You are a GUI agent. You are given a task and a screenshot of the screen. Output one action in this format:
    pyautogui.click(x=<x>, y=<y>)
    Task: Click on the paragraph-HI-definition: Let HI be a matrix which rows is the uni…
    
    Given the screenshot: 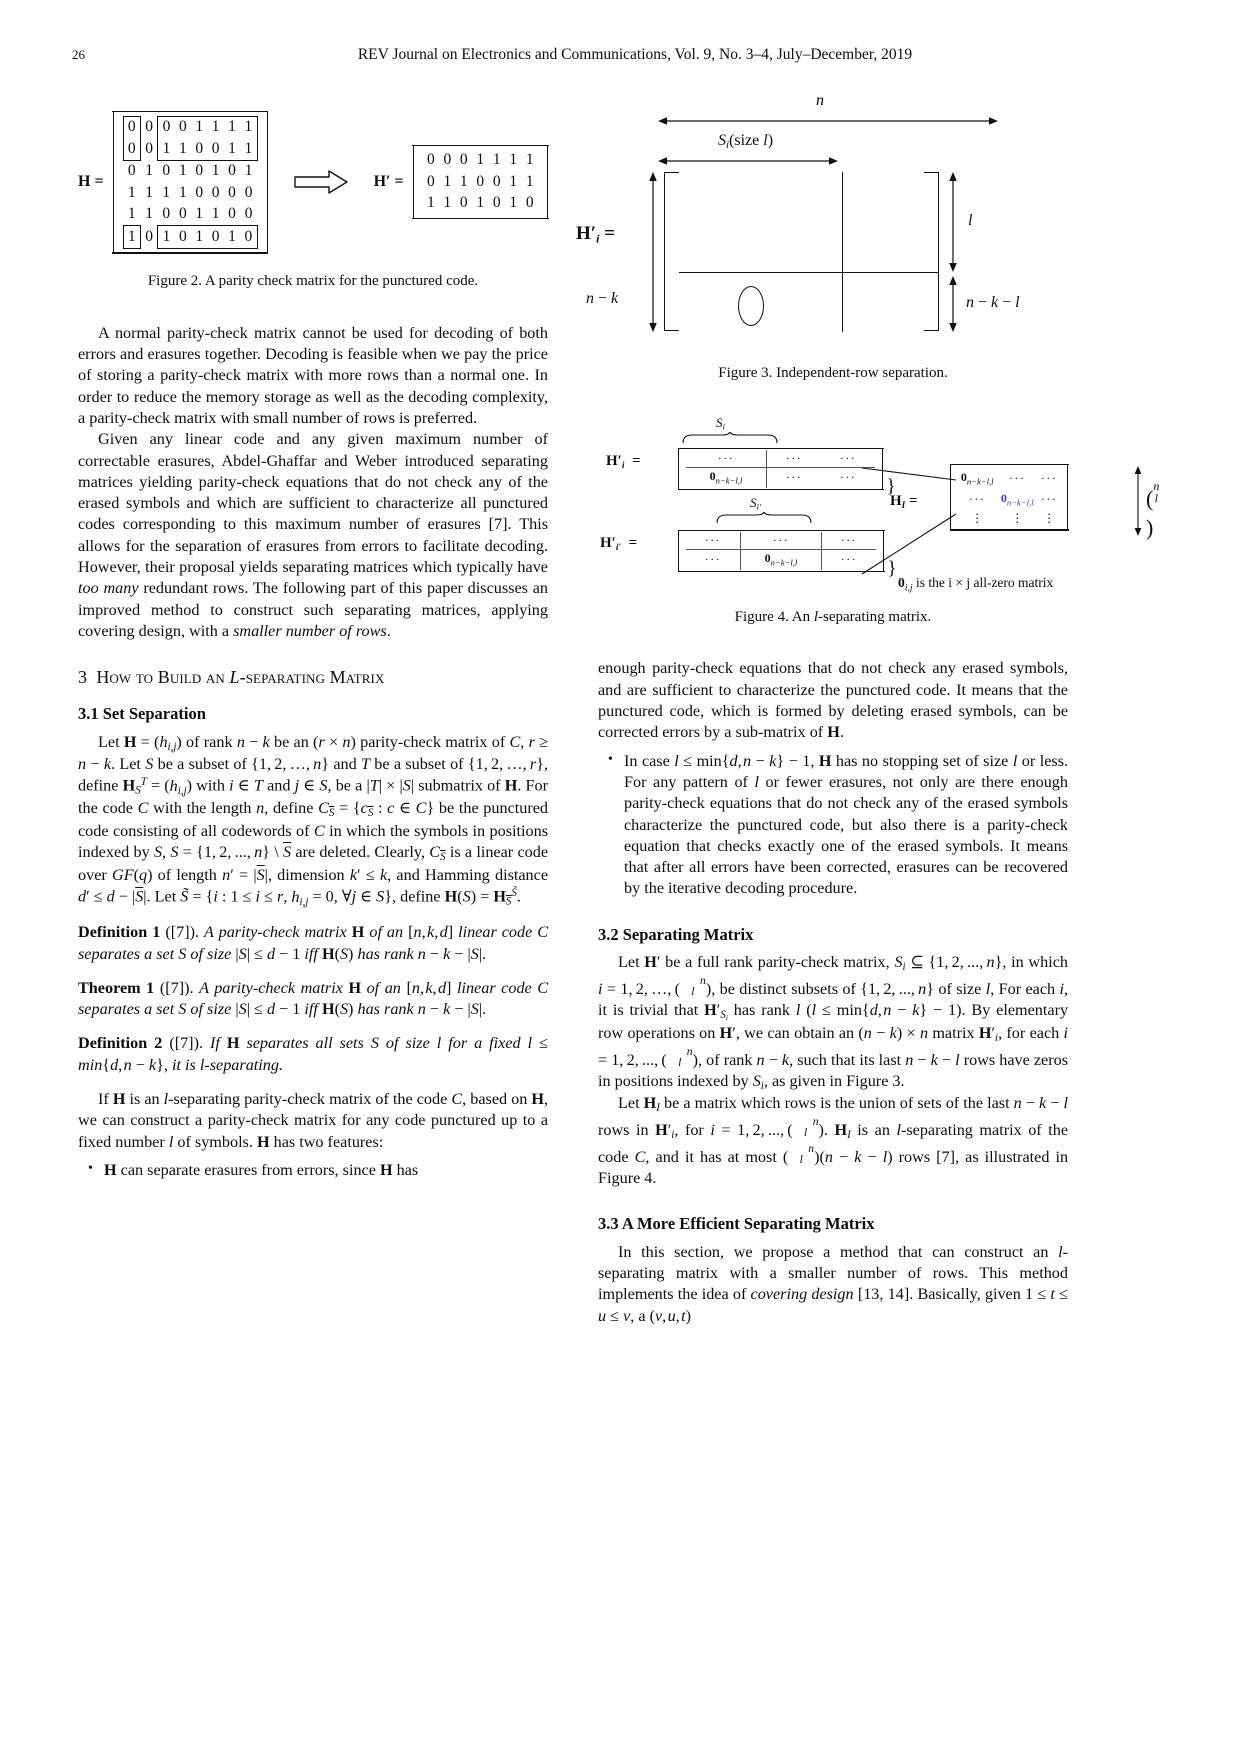 What is the action you would take?
    pyautogui.click(x=833, y=1140)
    